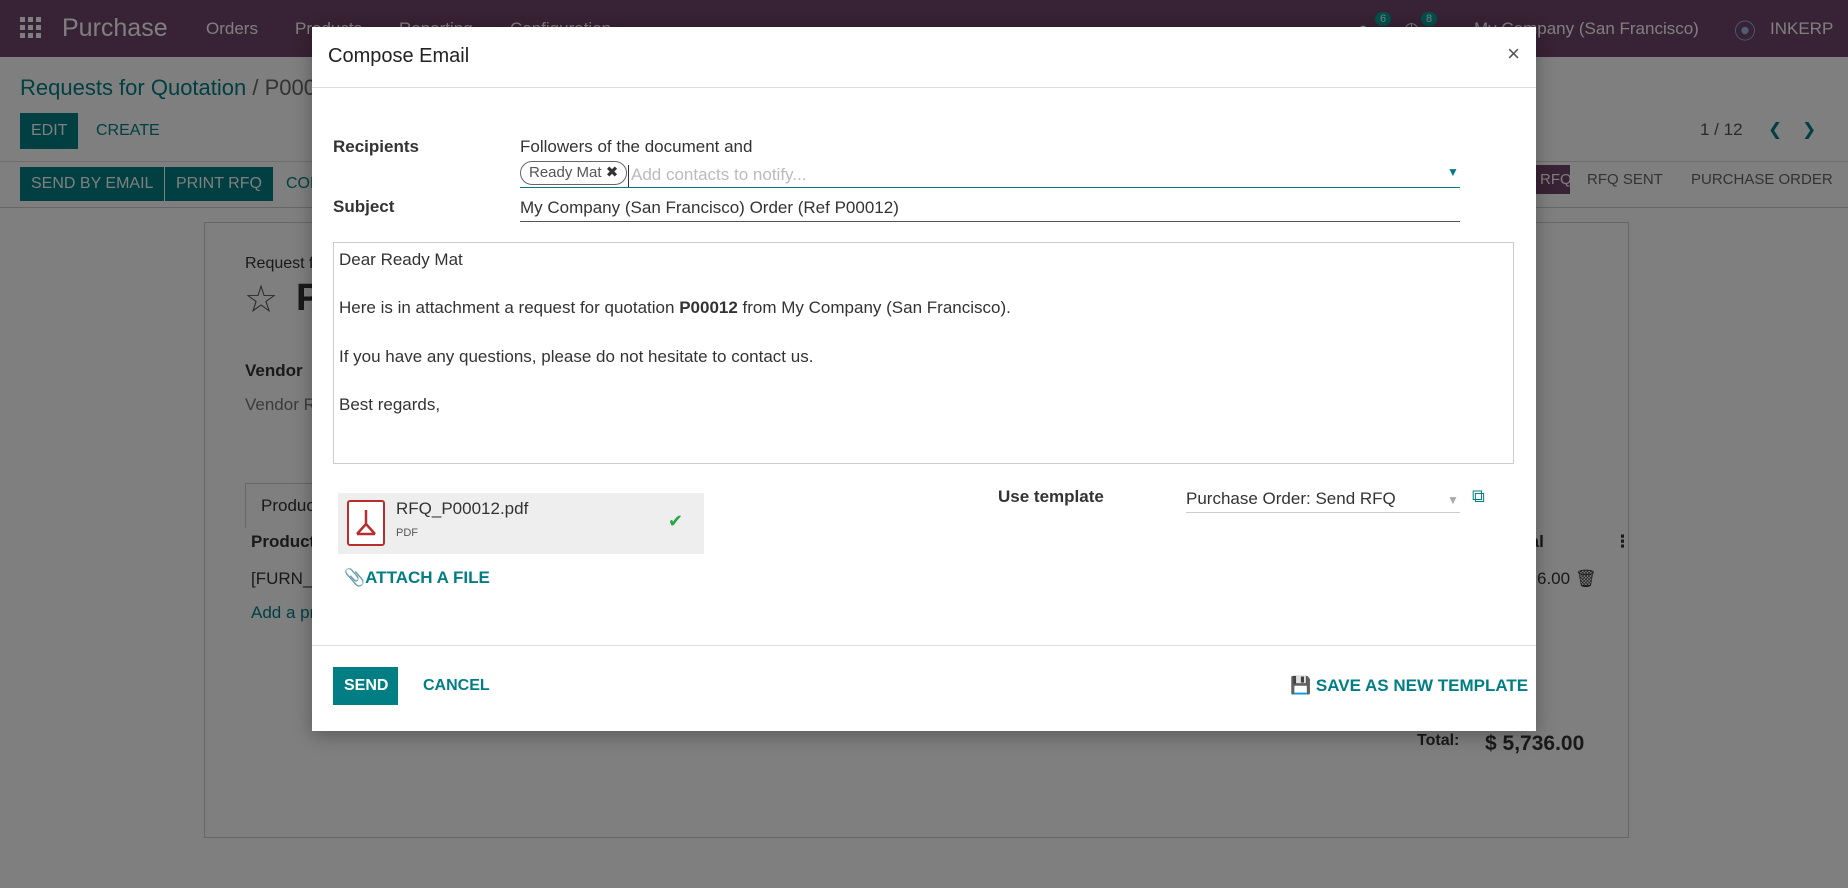 The width and height of the screenshot is (1848, 888). I want to click on use-template-label: Use template, so click(1051, 496).